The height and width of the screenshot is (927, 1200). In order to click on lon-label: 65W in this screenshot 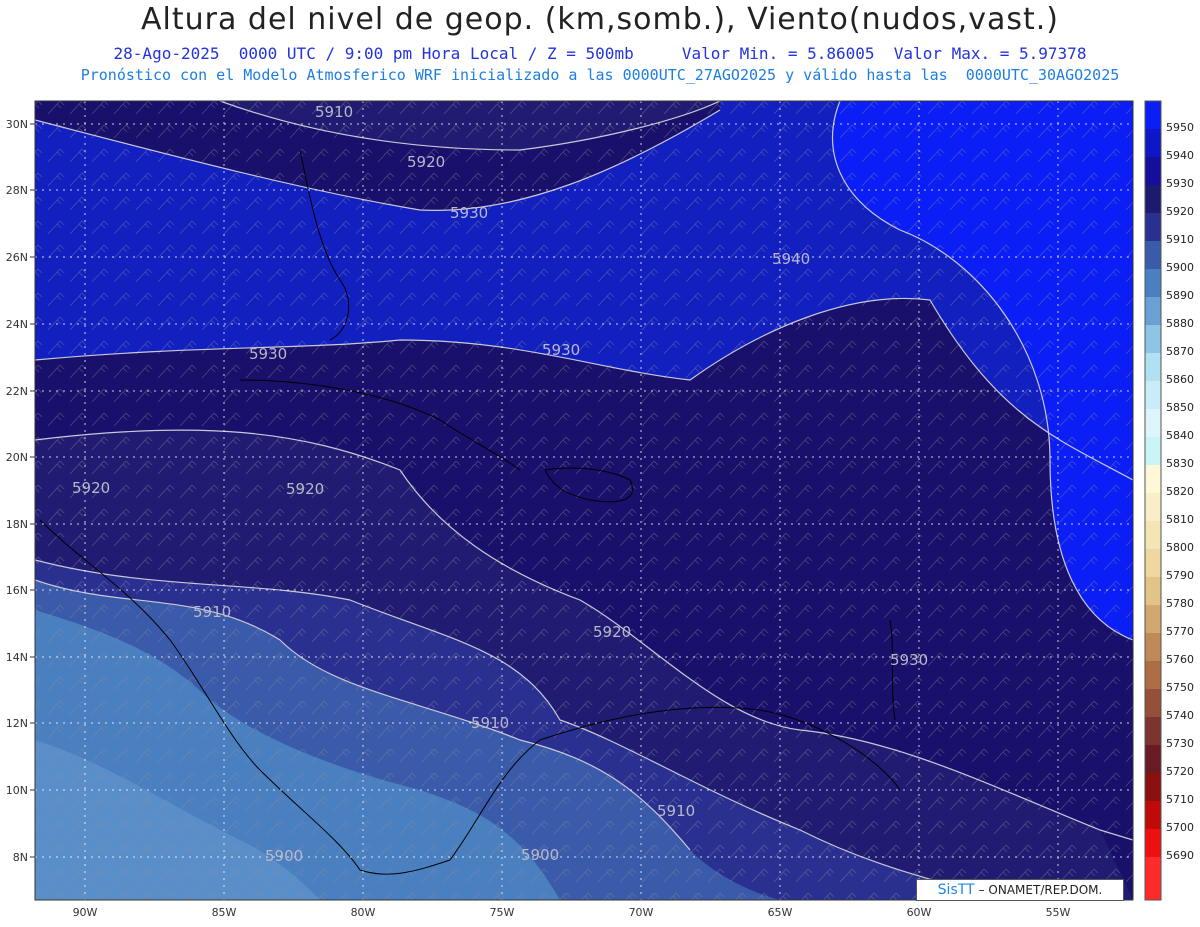, I will do `click(780, 912)`.